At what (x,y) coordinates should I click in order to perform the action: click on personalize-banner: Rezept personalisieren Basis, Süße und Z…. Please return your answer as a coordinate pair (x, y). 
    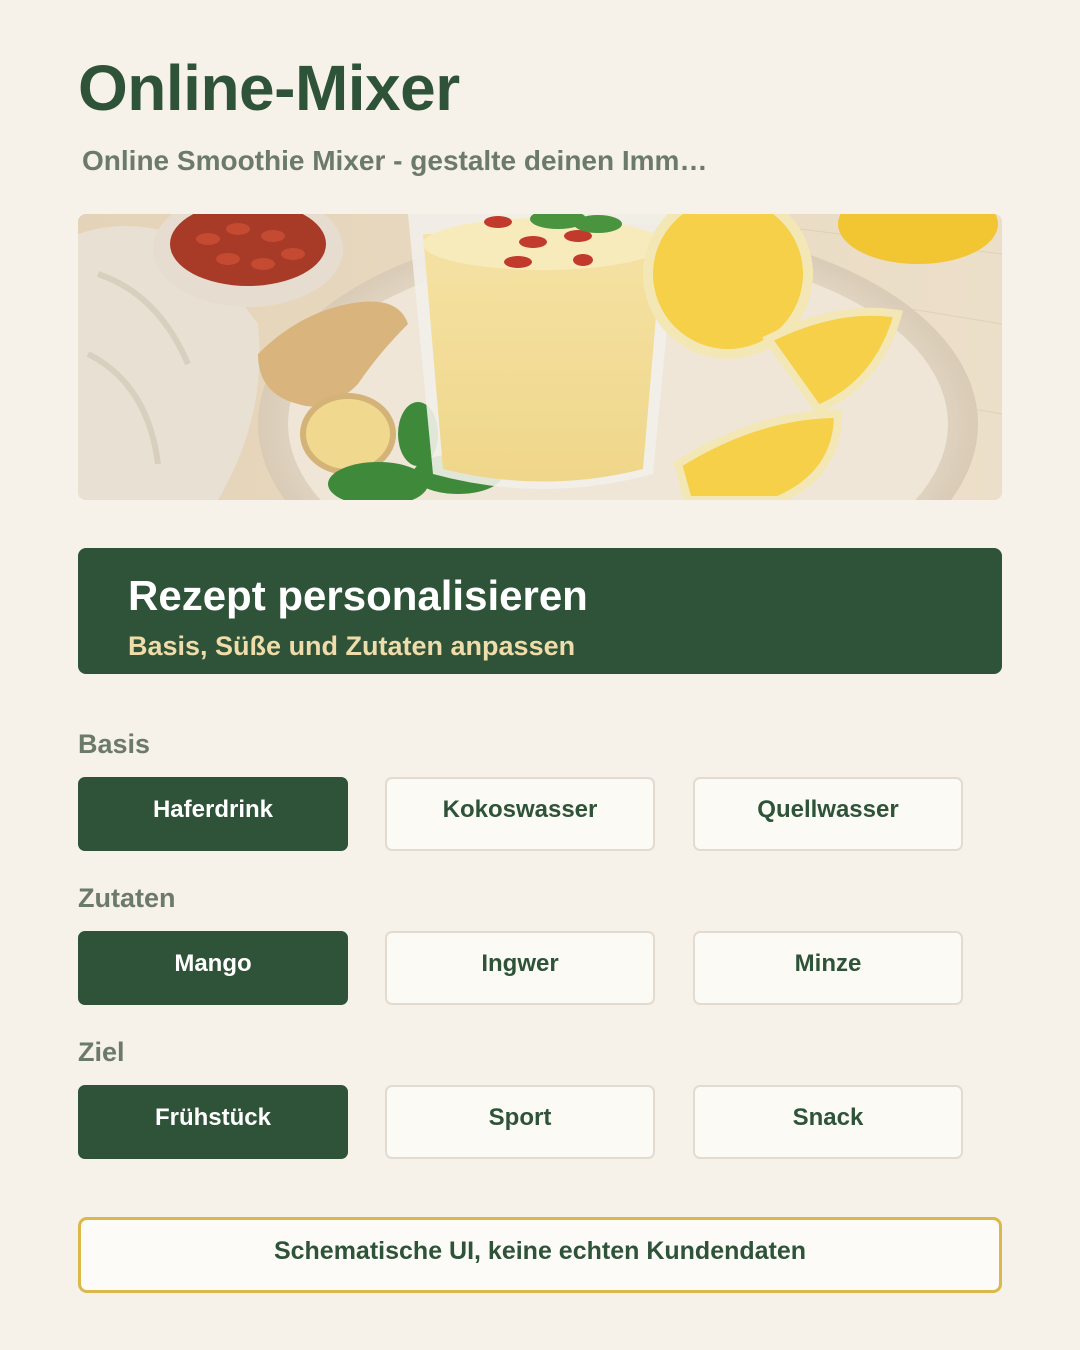
    Looking at the image, I should click on (540, 611).